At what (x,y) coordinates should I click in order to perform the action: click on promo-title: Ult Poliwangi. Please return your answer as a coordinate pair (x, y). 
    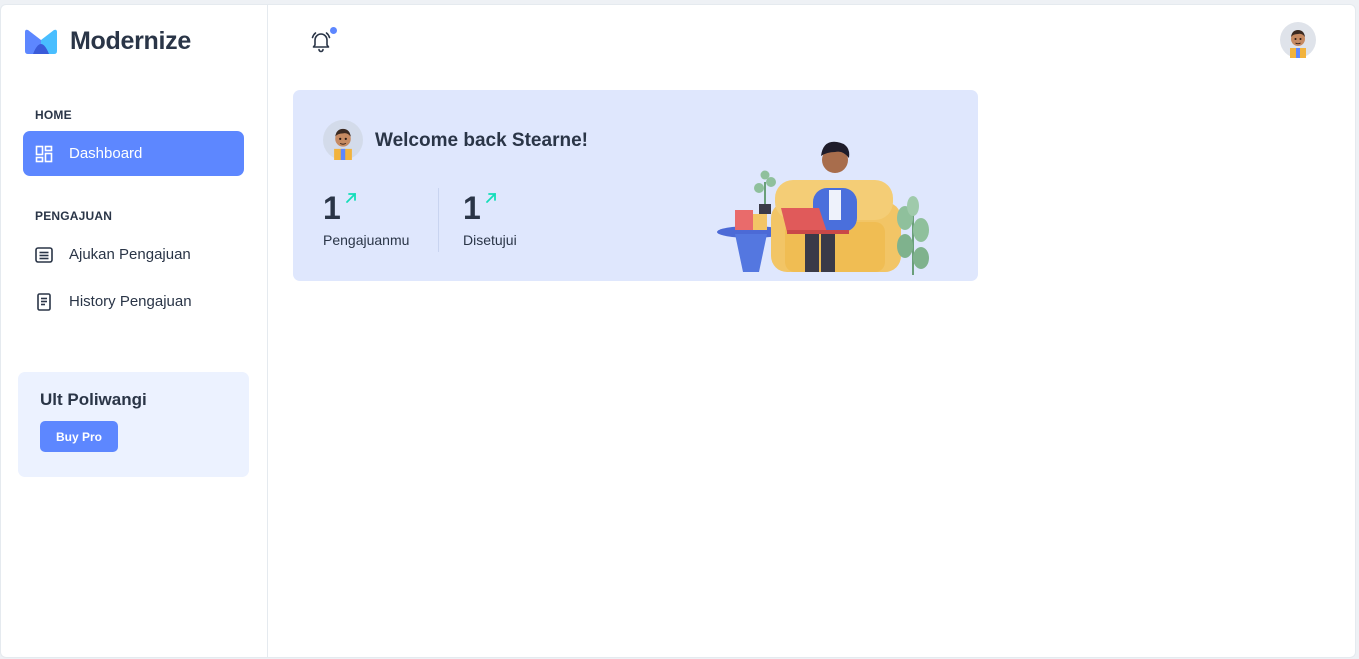
    Looking at the image, I should click on (93, 399).